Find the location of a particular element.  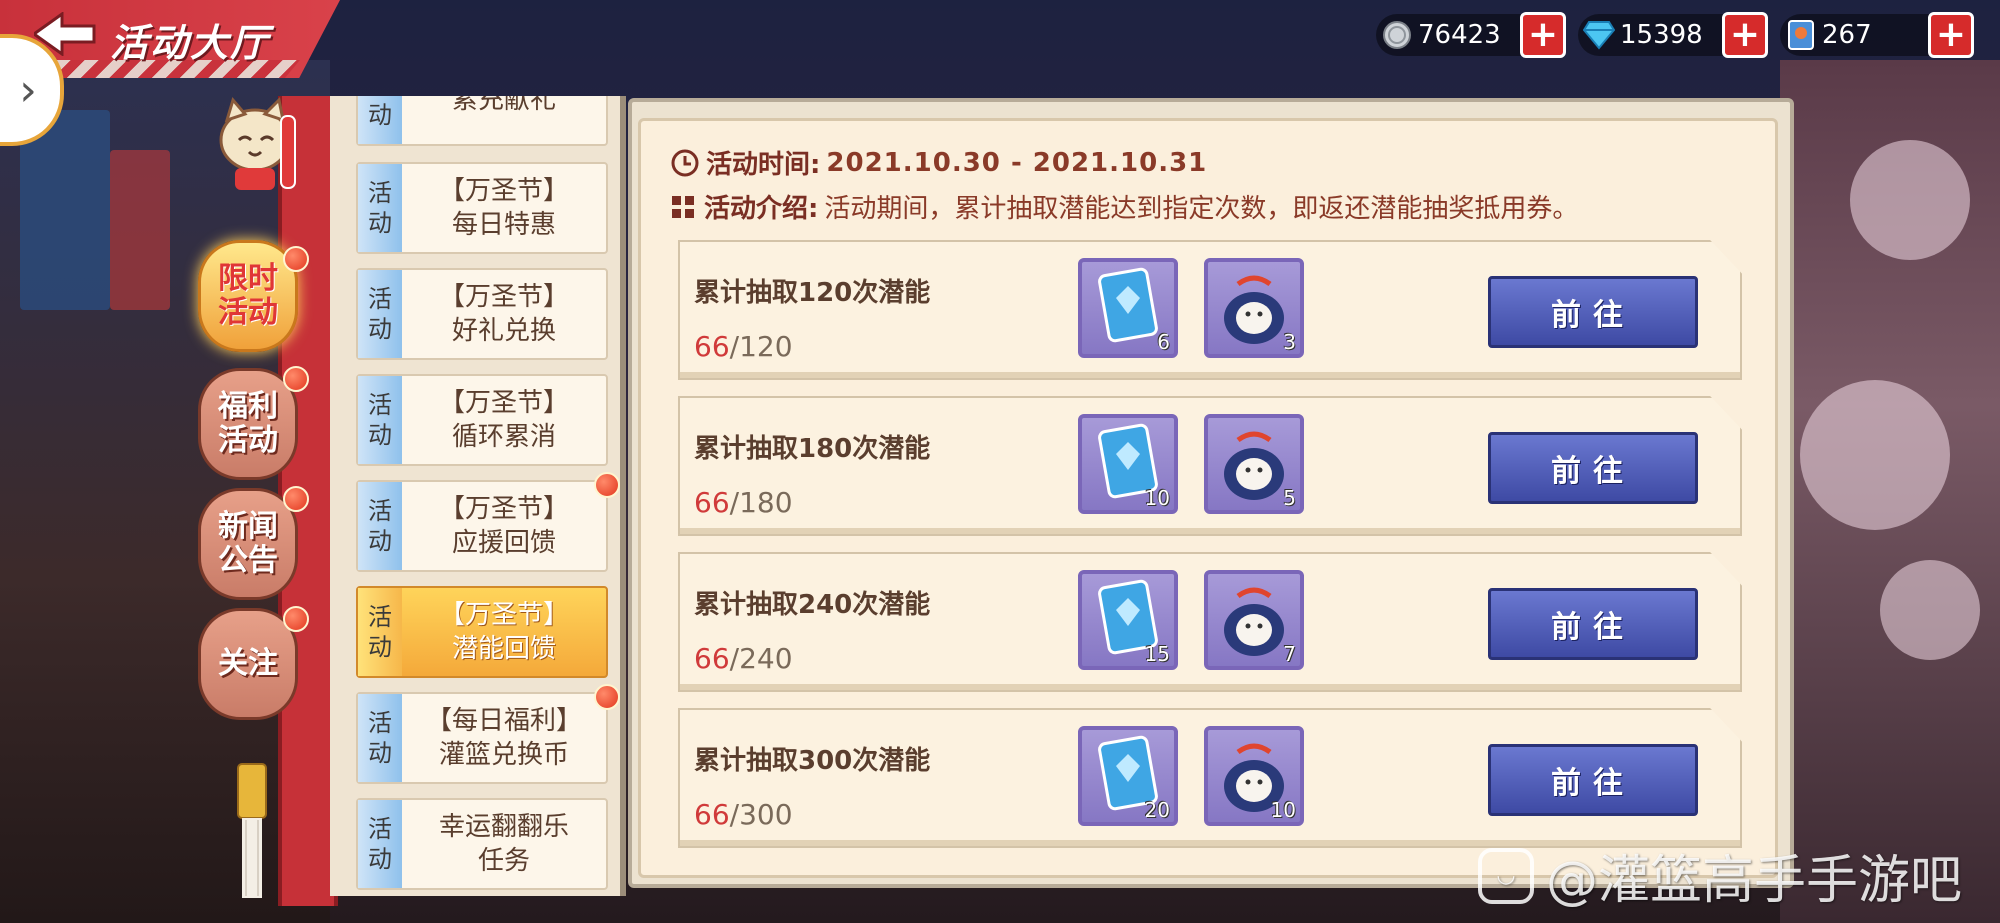

event-intro: 活动介绍: 活动期间，累计抽取潜能达到指定次数，即返还潜能抽奖抵用券。 is located at coordinates (1124, 206).